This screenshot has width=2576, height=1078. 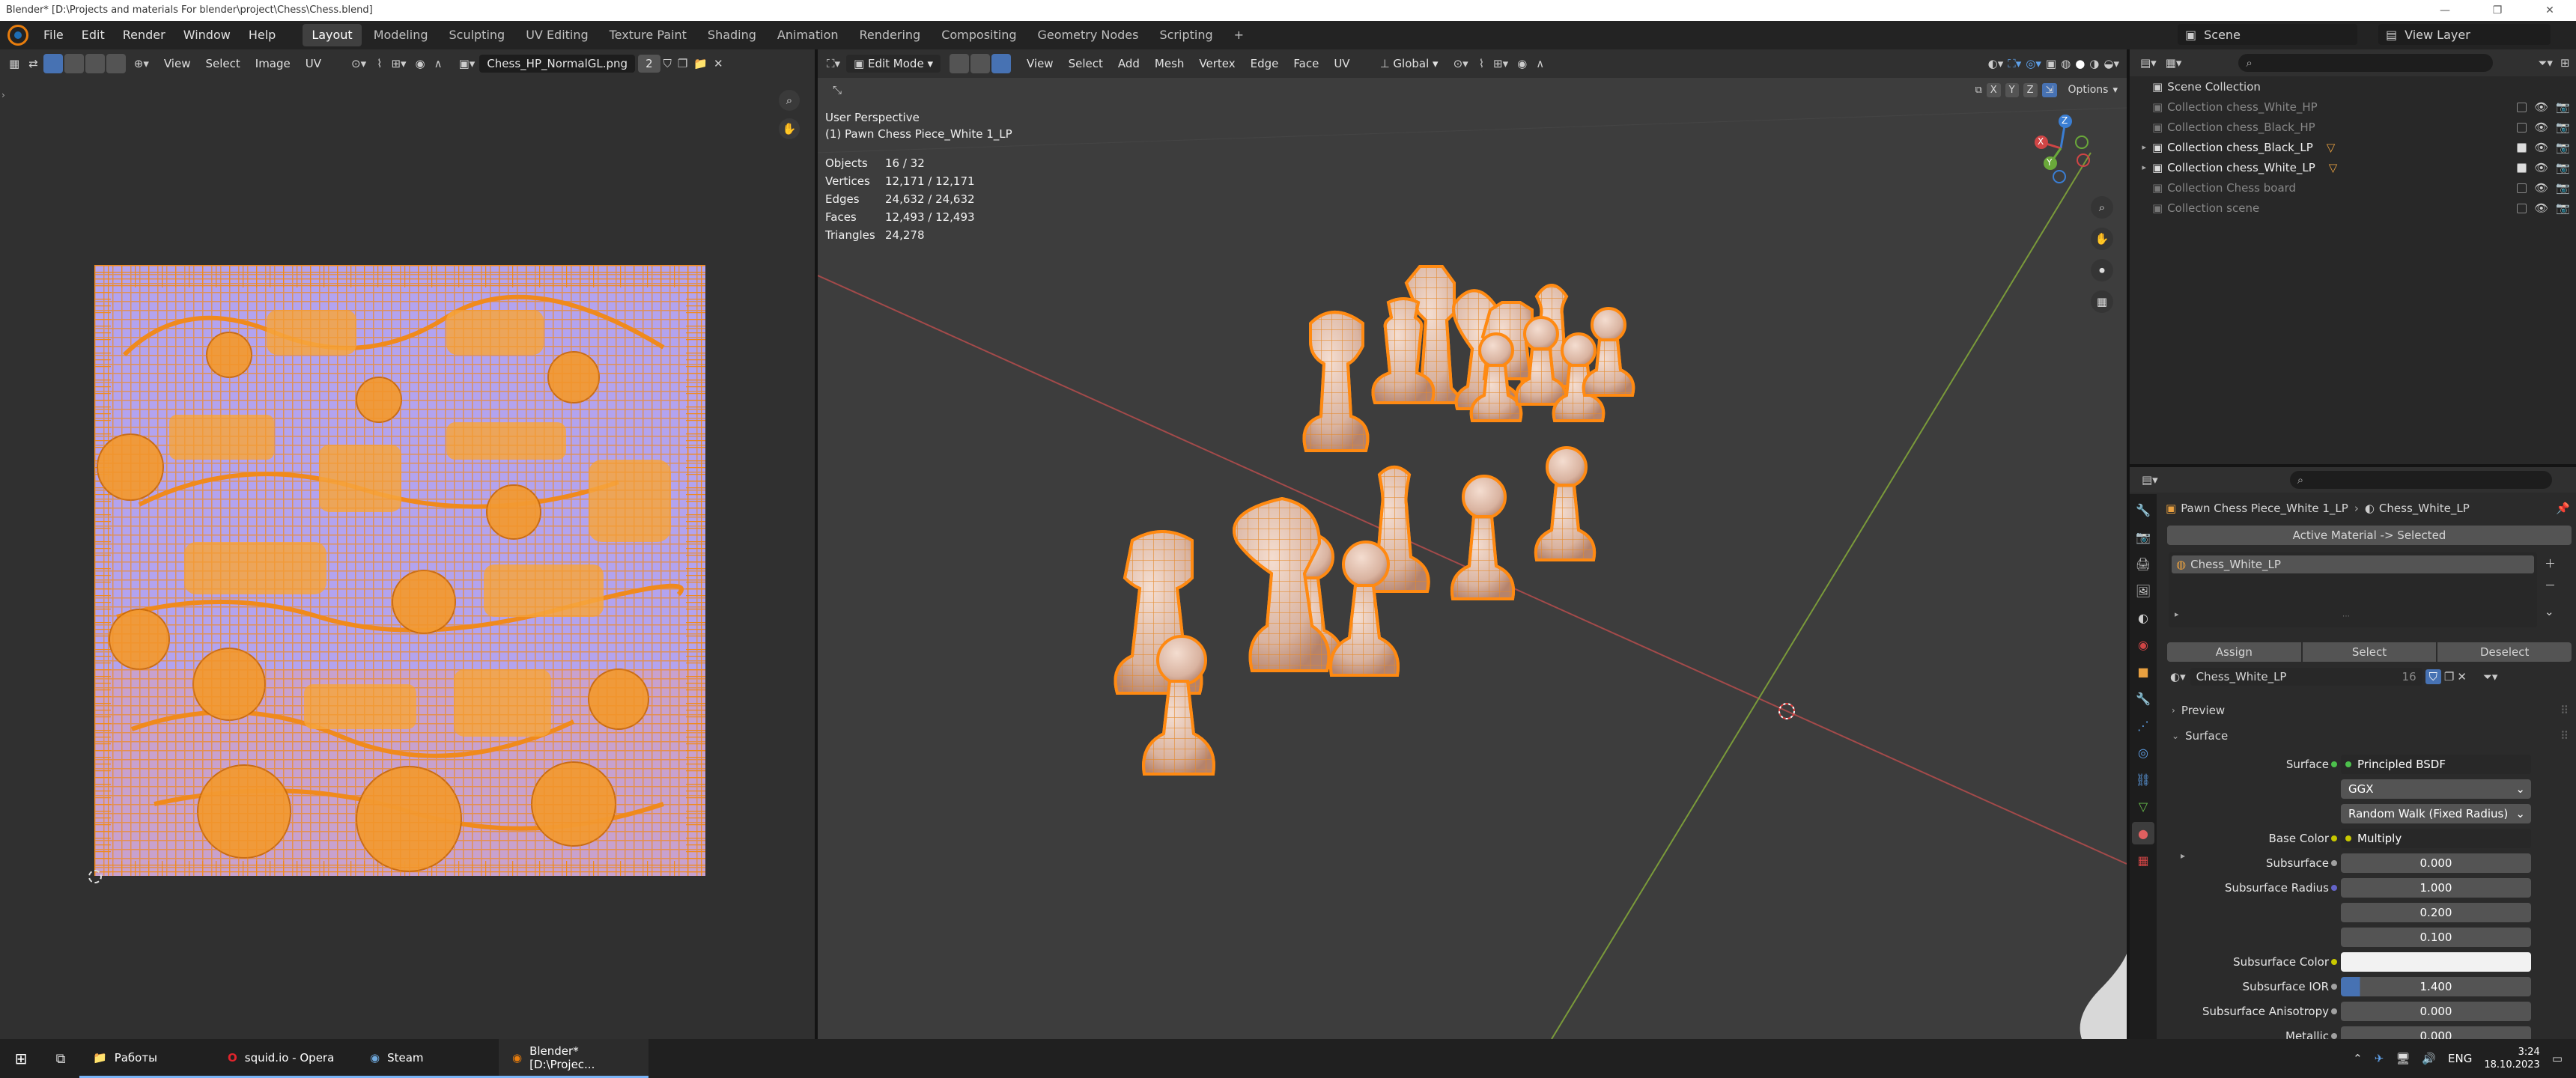 What do you see at coordinates (2141, 147) in the screenshot?
I see `expand-arrow-icon: ▸` at bounding box center [2141, 147].